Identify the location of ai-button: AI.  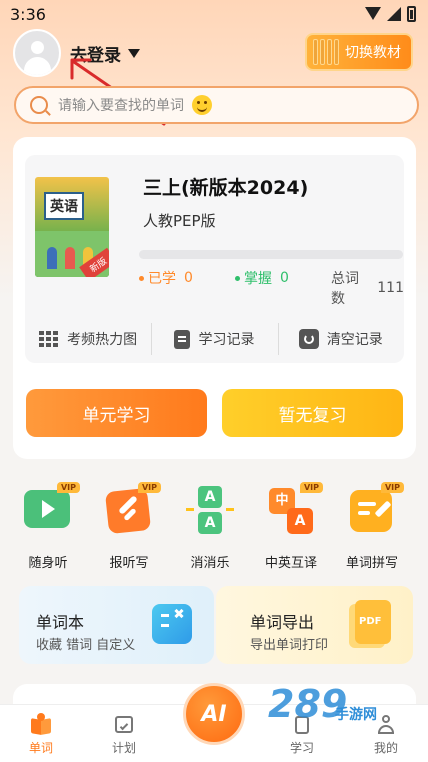
(214, 714).